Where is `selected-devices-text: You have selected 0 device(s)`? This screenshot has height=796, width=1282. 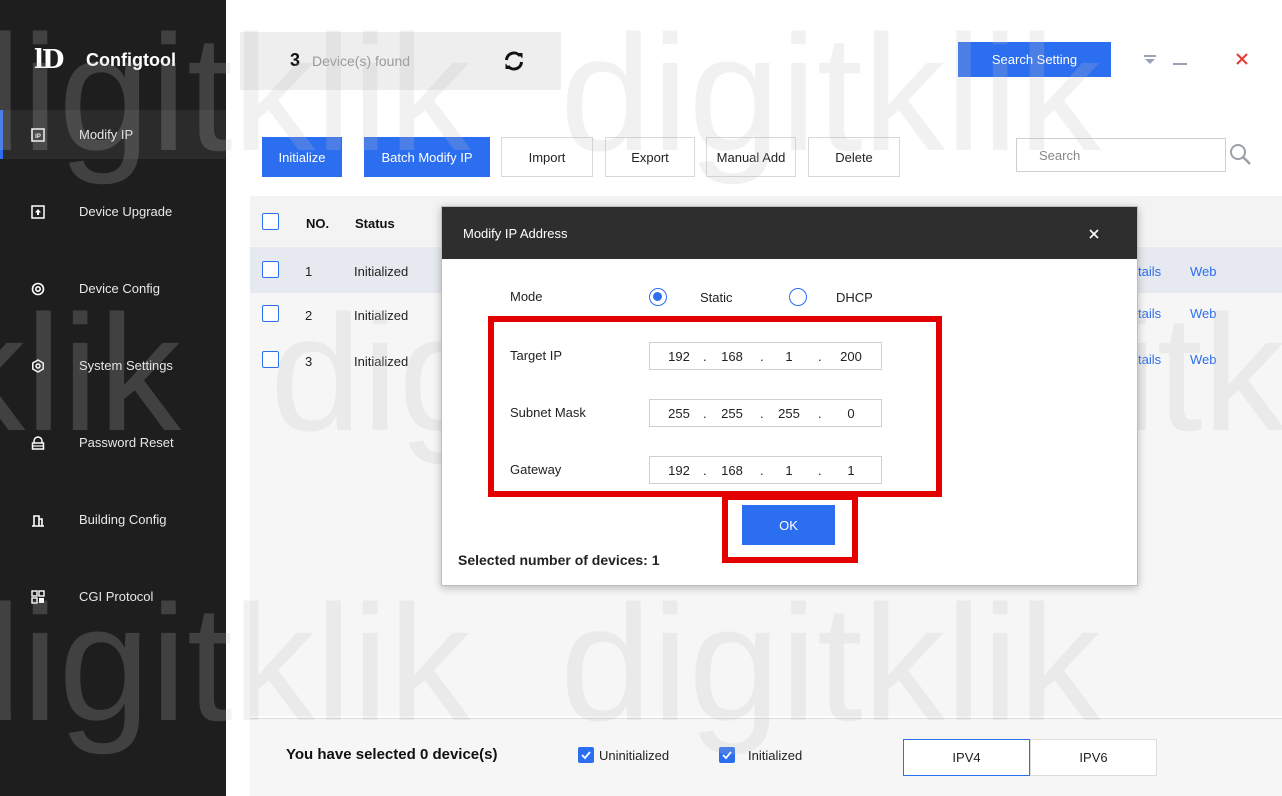 selected-devices-text: You have selected 0 device(s) is located at coordinates (392, 754).